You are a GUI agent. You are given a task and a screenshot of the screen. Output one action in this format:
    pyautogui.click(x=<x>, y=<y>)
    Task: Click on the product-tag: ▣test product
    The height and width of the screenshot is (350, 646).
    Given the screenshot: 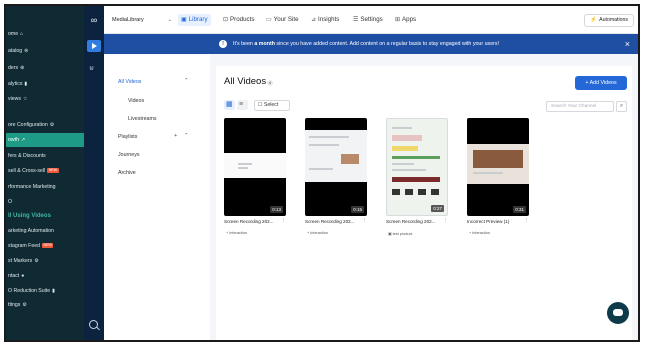 What is the action you would take?
    pyautogui.click(x=400, y=233)
    